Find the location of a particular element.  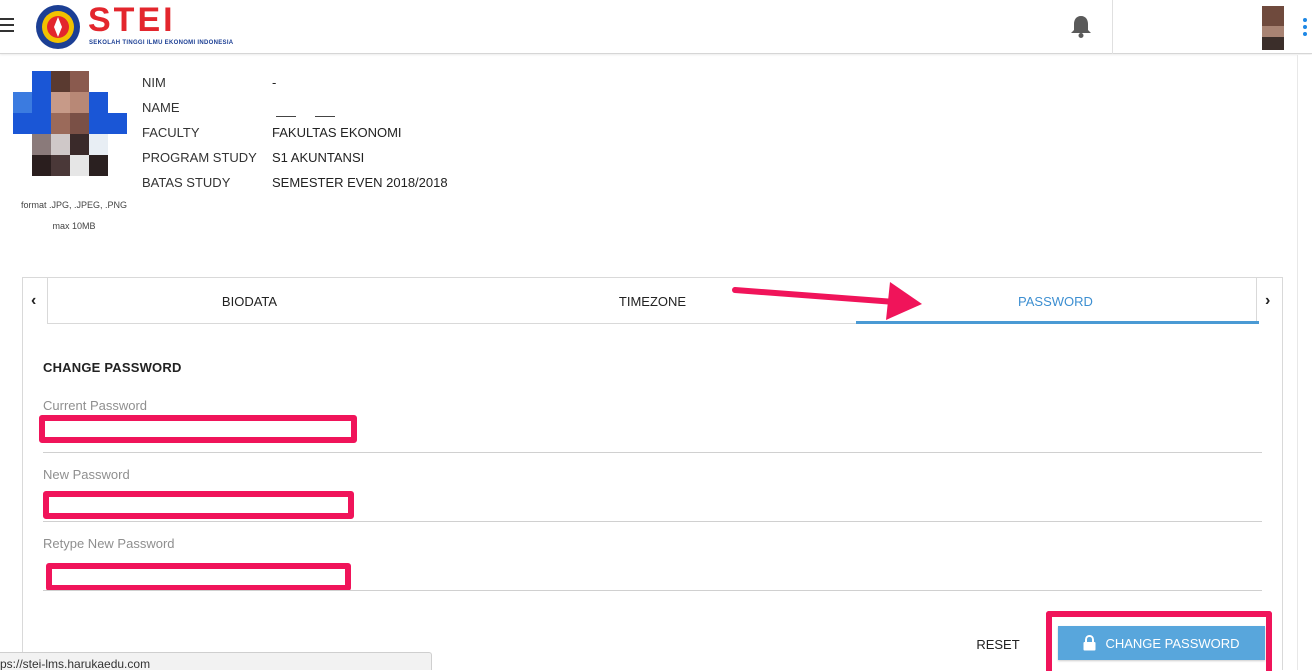

current-password-underline is located at coordinates (652, 452).